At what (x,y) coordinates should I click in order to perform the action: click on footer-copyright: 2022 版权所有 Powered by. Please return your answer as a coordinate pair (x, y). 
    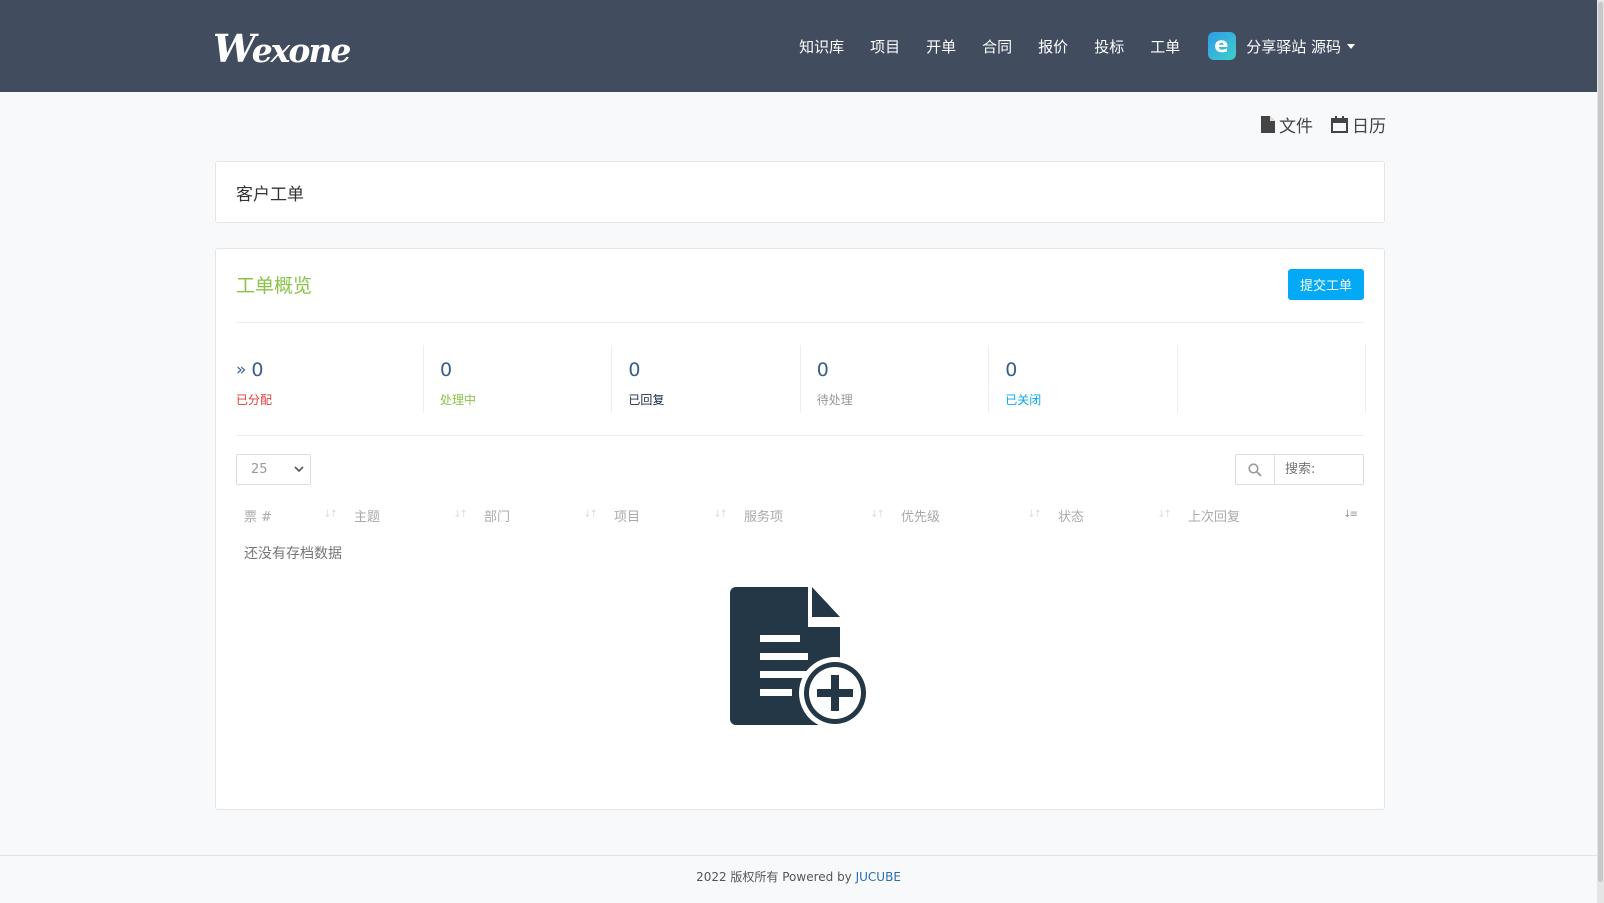
    Looking at the image, I should click on (776, 877).